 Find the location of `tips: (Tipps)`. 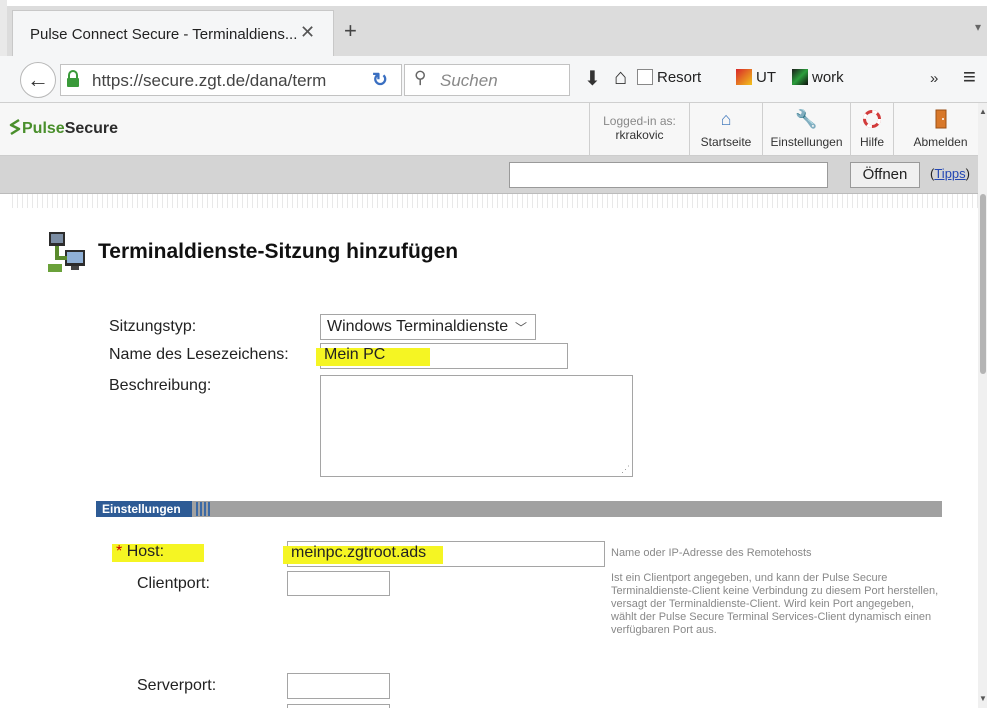

tips: (Tipps) is located at coordinates (950, 173).